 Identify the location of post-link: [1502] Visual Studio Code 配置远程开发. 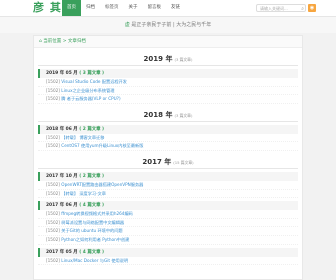
(168, 82).